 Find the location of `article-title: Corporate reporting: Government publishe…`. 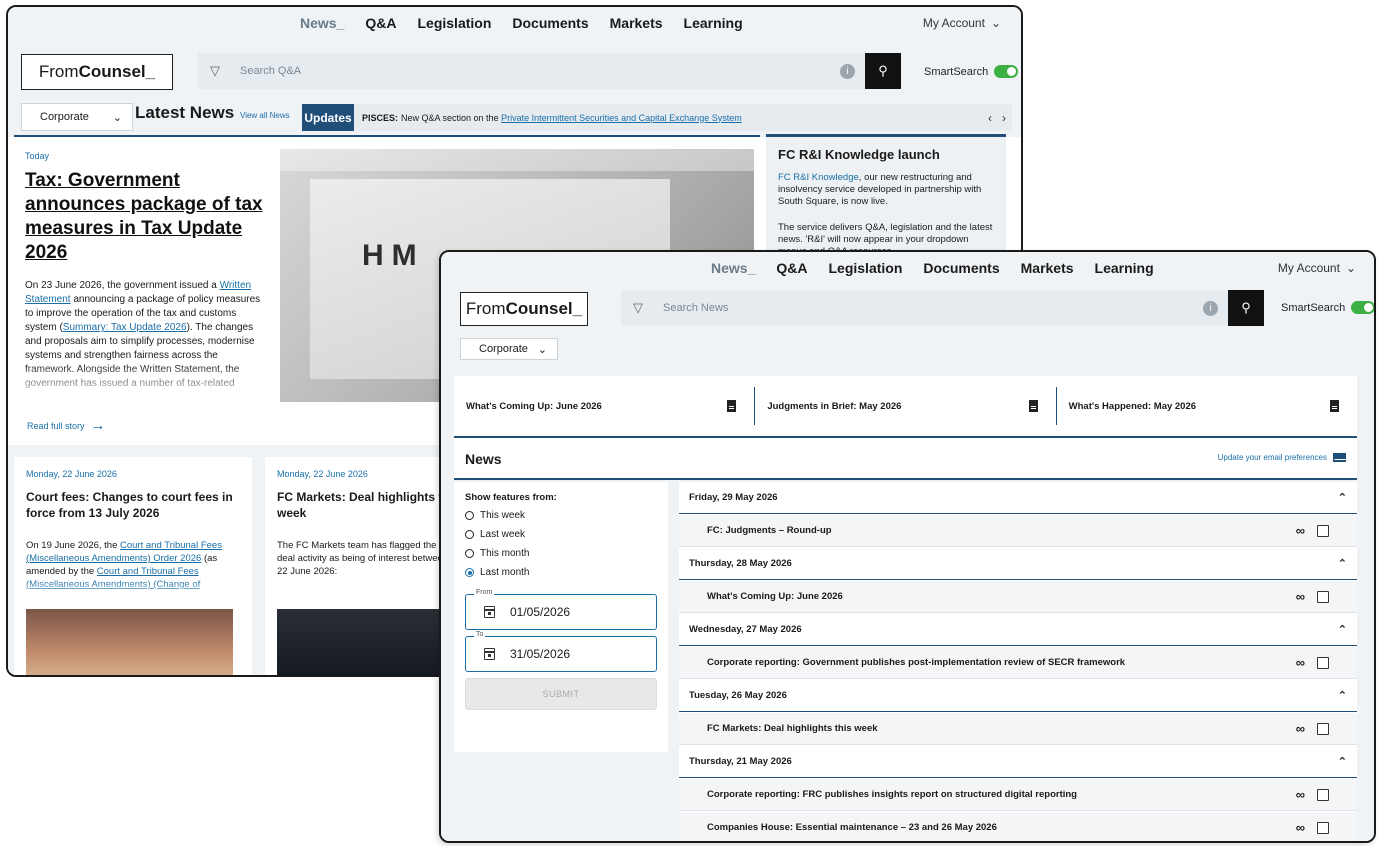

article-title: Corporate reporting: Government publishe… is located at coordinates (916, 662).